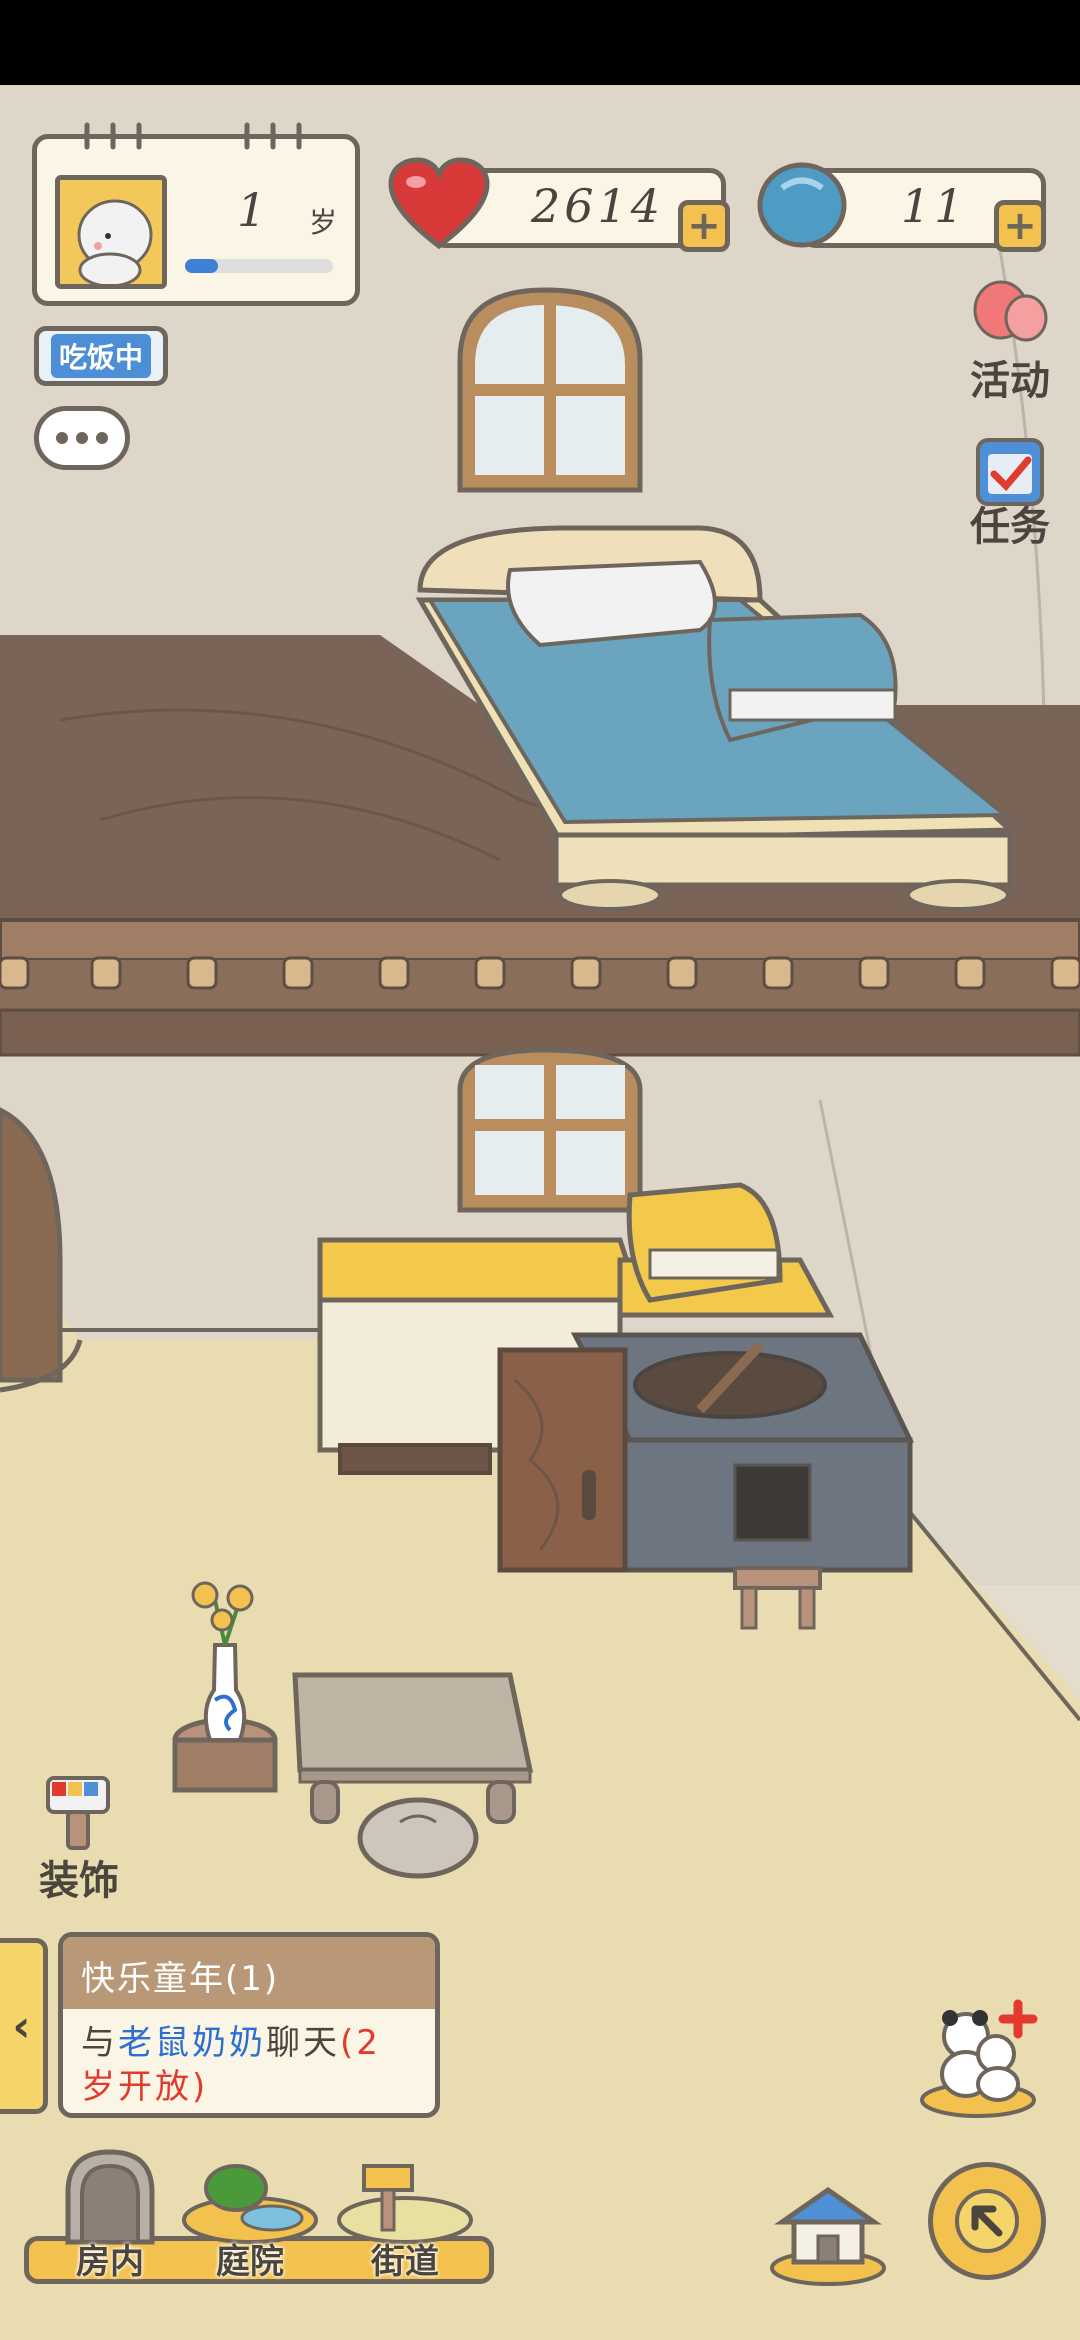 The width and height of the screenshot is (1080, 2340). I want to click on heart-icon, so click(439, 203).